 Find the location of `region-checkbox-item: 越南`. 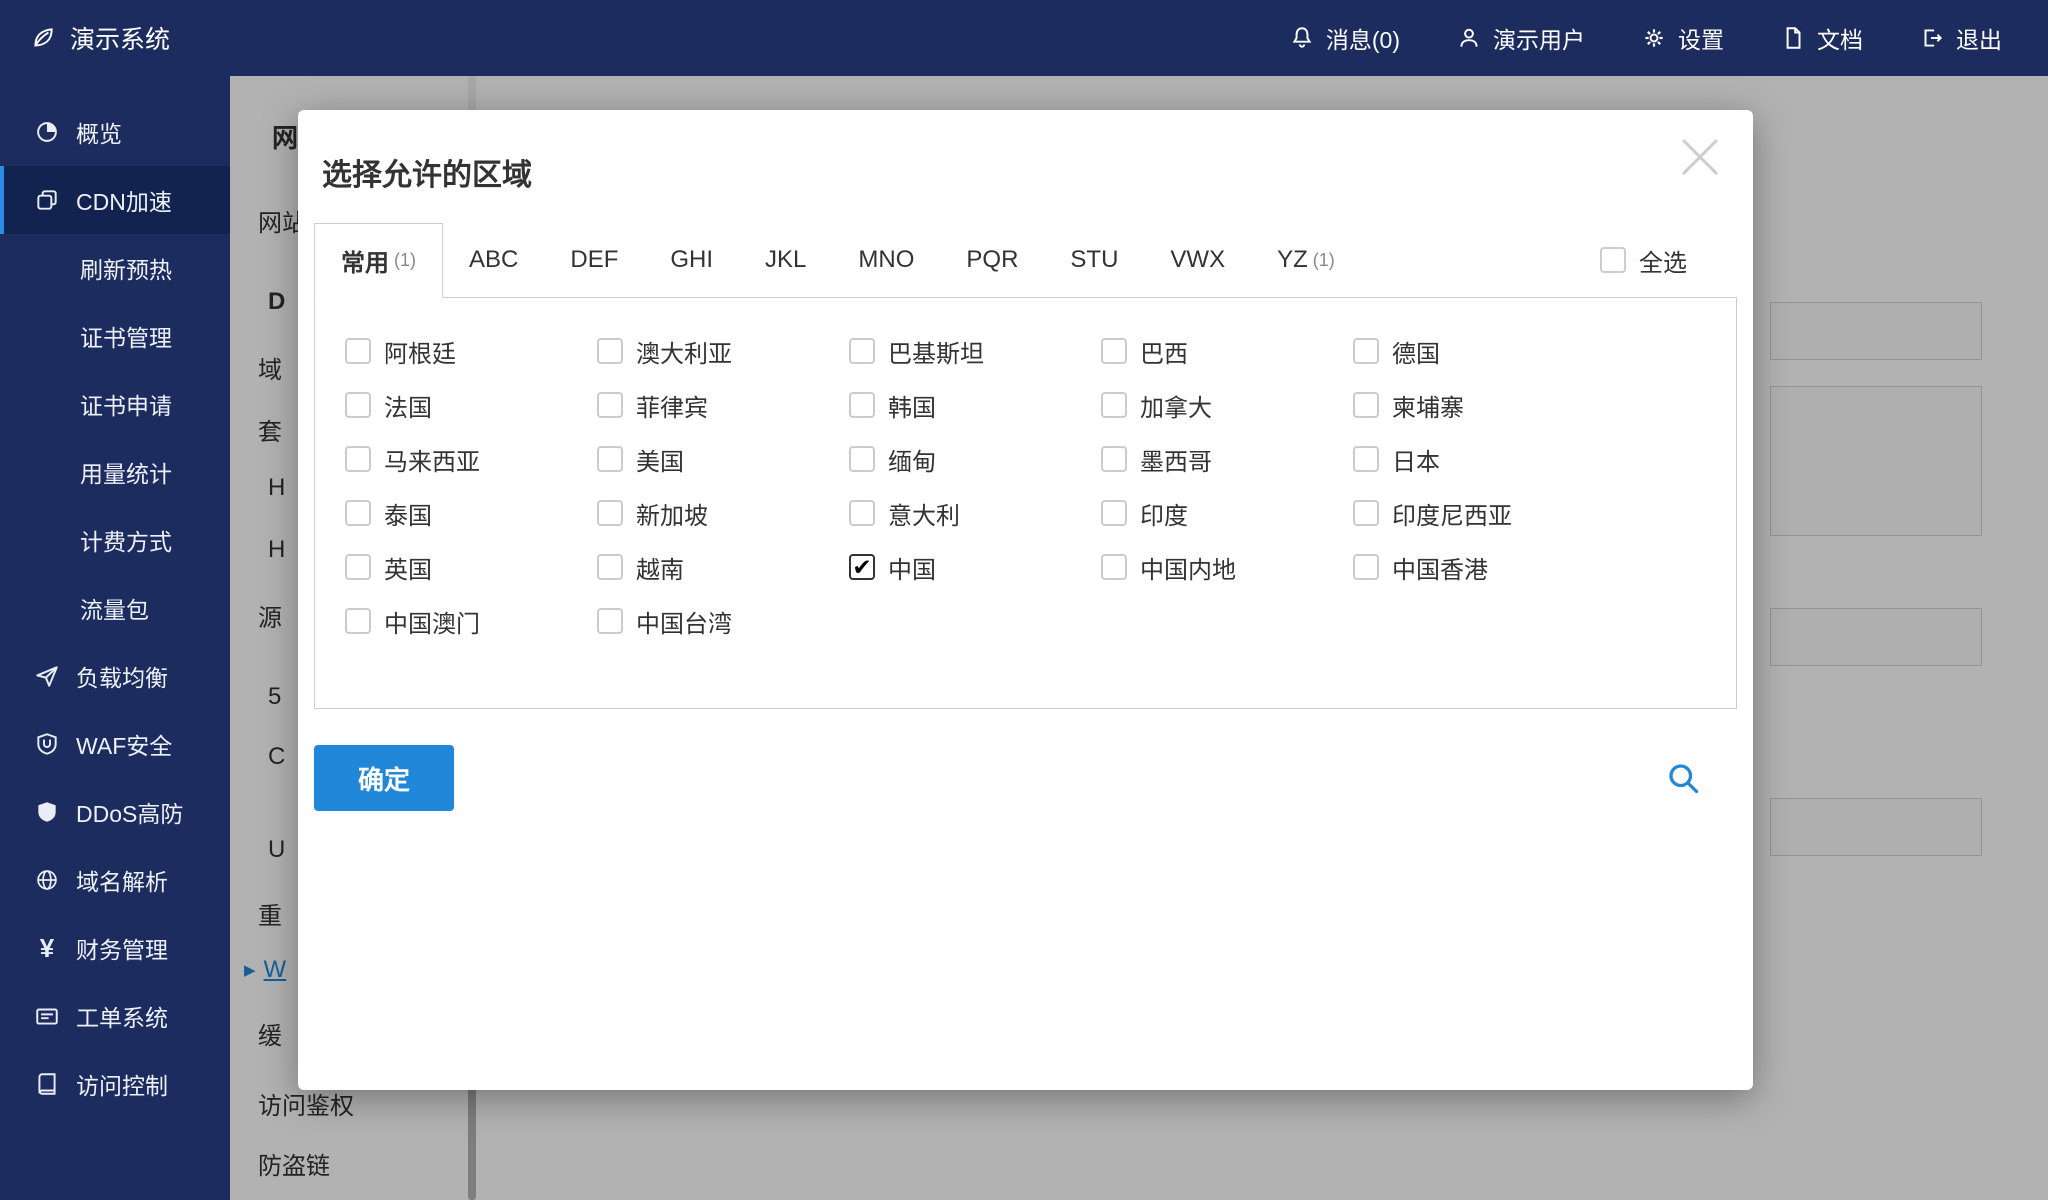

region-checkbox-item: 越南 is located at coordinates (723, 567).